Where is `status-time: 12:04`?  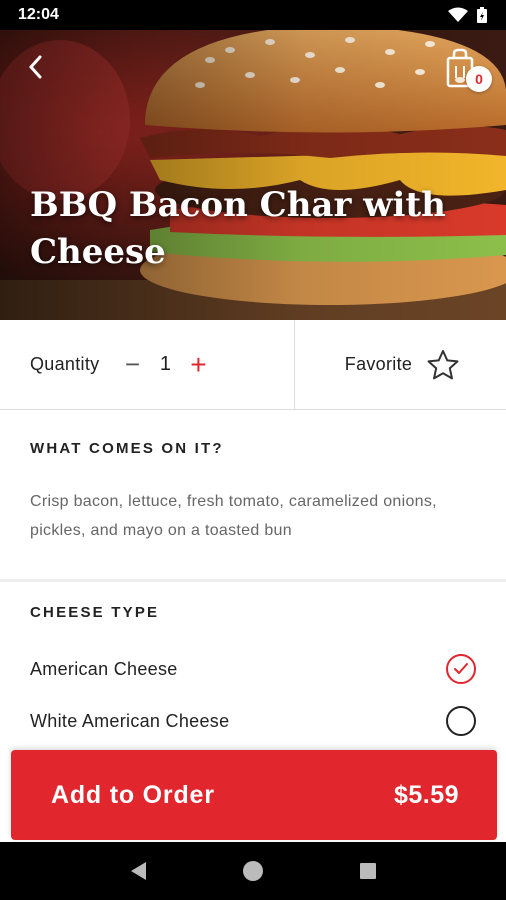 status-time: 12:04 is located at coordinates (38, 14).